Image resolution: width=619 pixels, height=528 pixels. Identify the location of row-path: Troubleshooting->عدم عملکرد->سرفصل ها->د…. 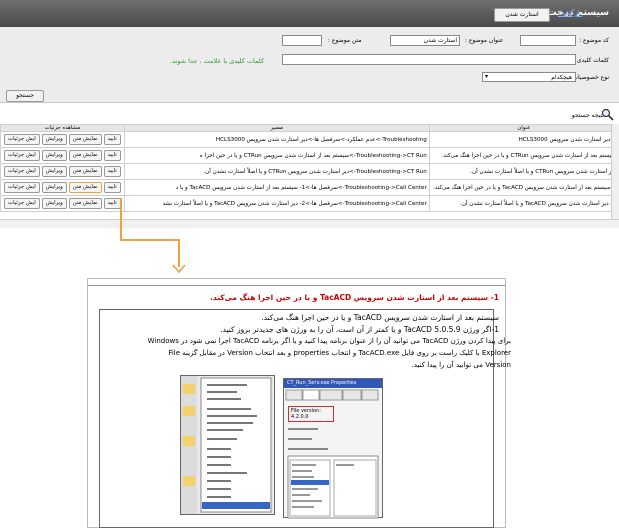
(276, 139).